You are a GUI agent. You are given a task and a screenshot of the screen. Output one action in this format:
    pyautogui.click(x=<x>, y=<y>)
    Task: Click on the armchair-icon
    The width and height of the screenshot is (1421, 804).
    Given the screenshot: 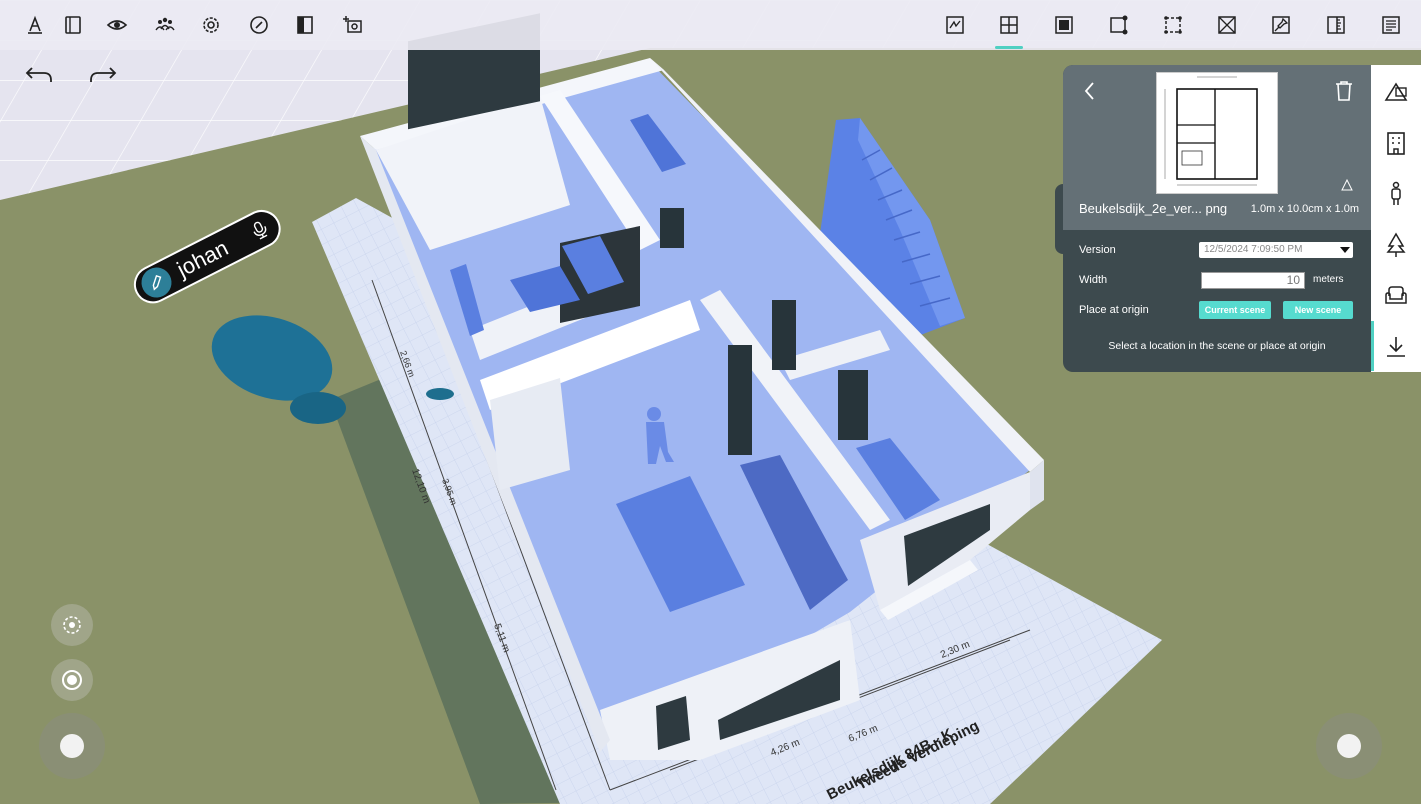 What is the action you would take?
    pyautogui.click(x=1396, y=296)
    